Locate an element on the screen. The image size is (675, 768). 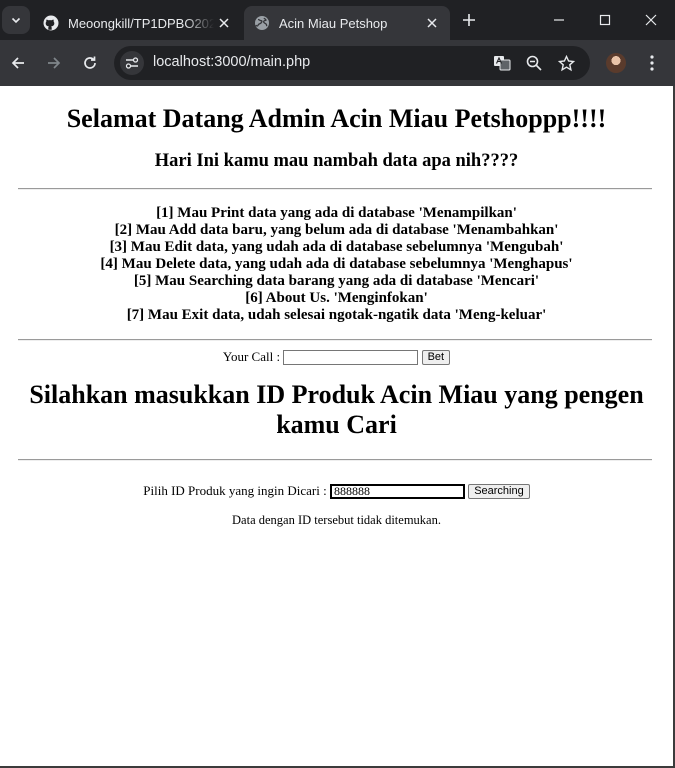
browser-toolbar: localhost:3000/main.php is located at coordinates (337, 63).